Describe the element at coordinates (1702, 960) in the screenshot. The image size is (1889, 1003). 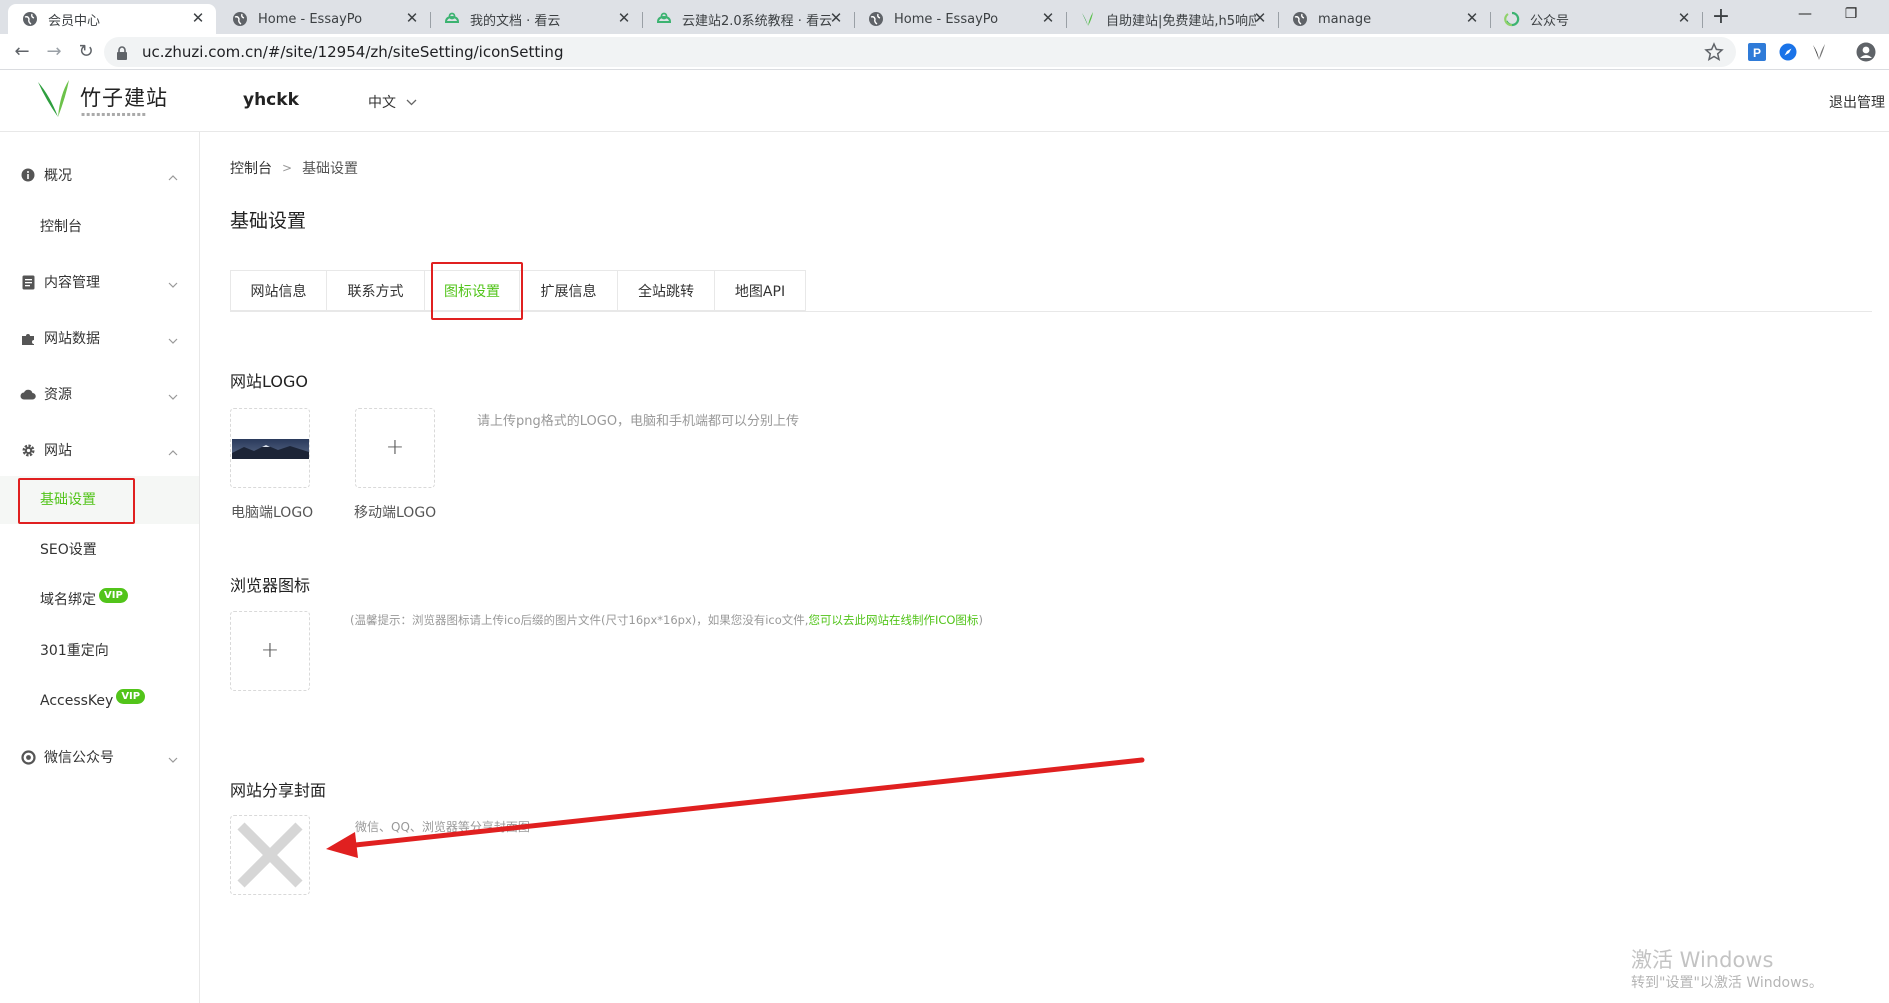
I see `windows-activation-watermark-title: 激活 Windows` at that location.